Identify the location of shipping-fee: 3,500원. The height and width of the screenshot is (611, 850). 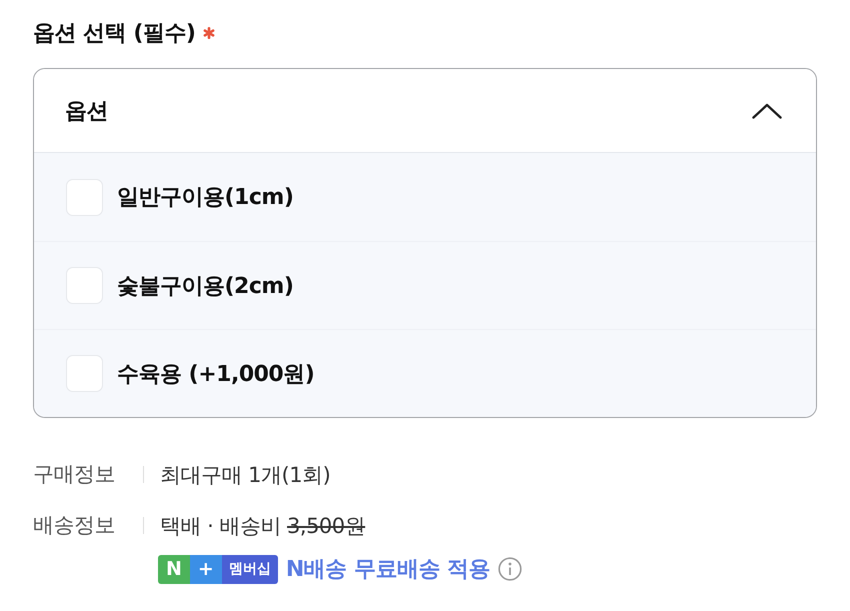
(326, 526).